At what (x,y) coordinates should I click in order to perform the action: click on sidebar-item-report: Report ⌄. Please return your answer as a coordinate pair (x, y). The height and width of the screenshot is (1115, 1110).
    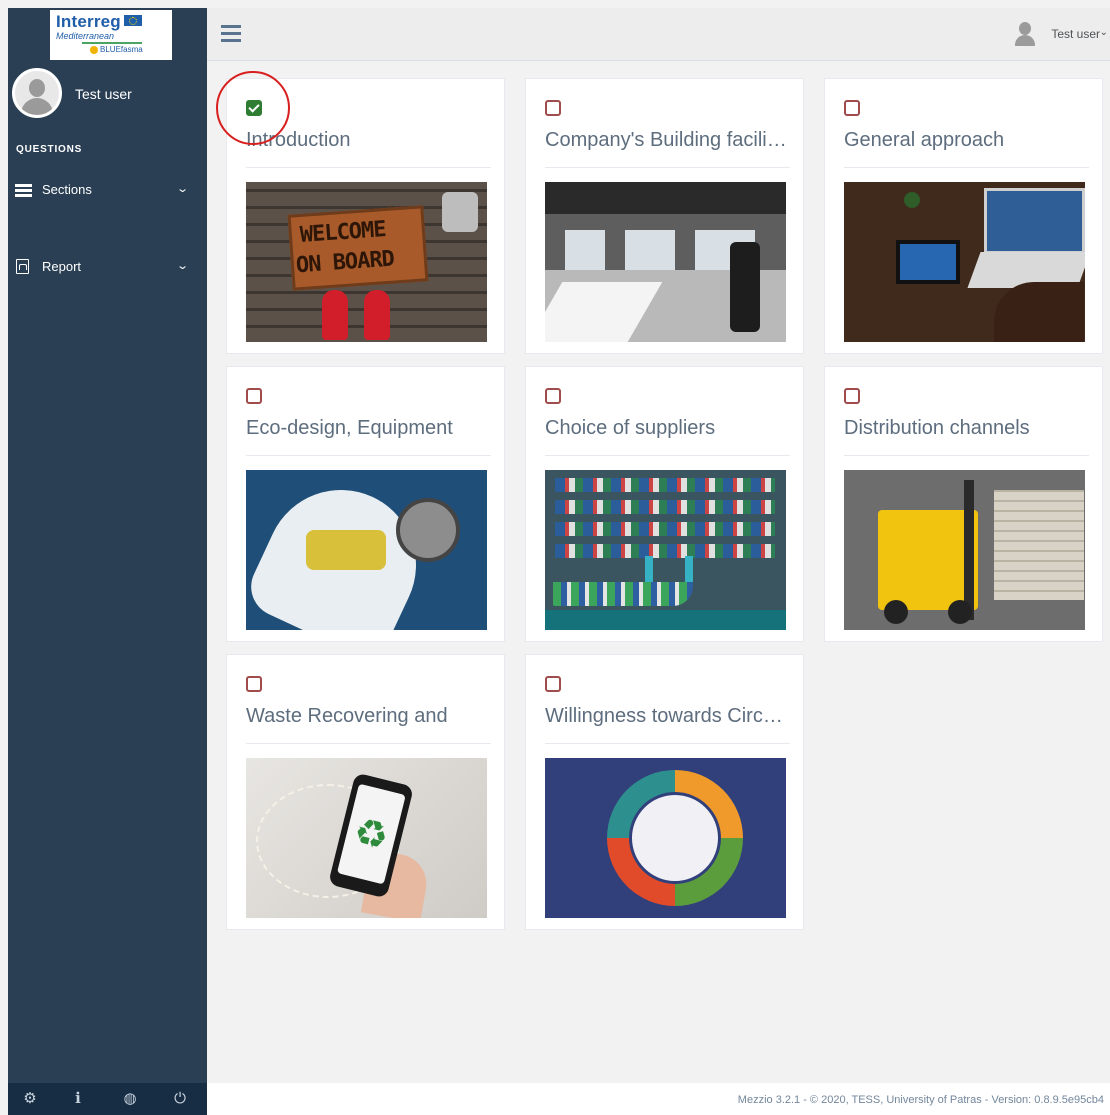
    Looking at the image, I should click on (107, 268).